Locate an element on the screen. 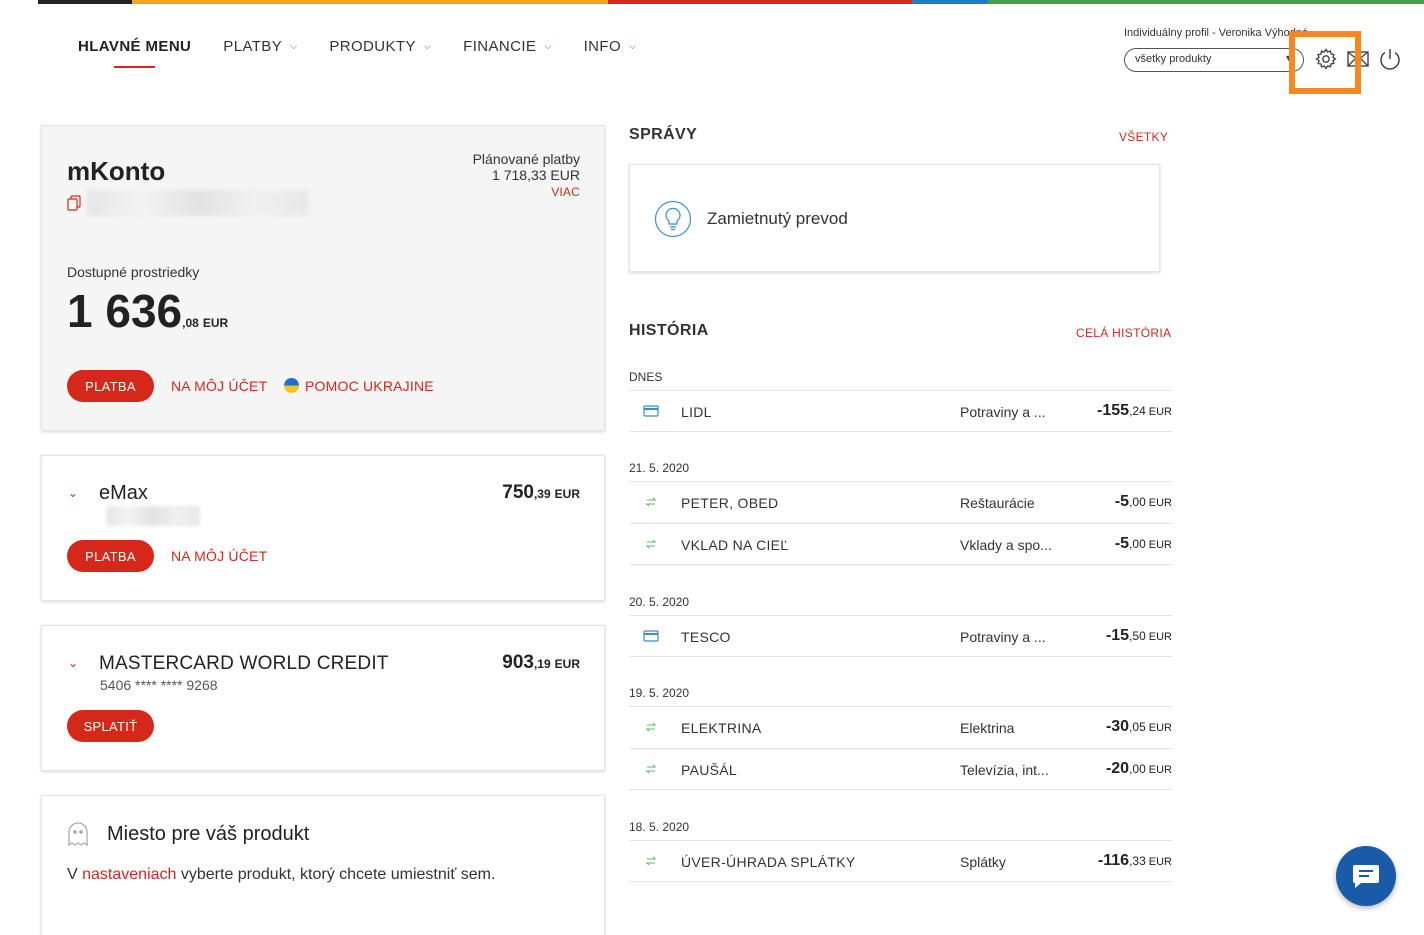 Image resolution: width=1424 pixels, height=935 pixels. transaction-category: Reštaurácie is located at coordinates (997, 503).